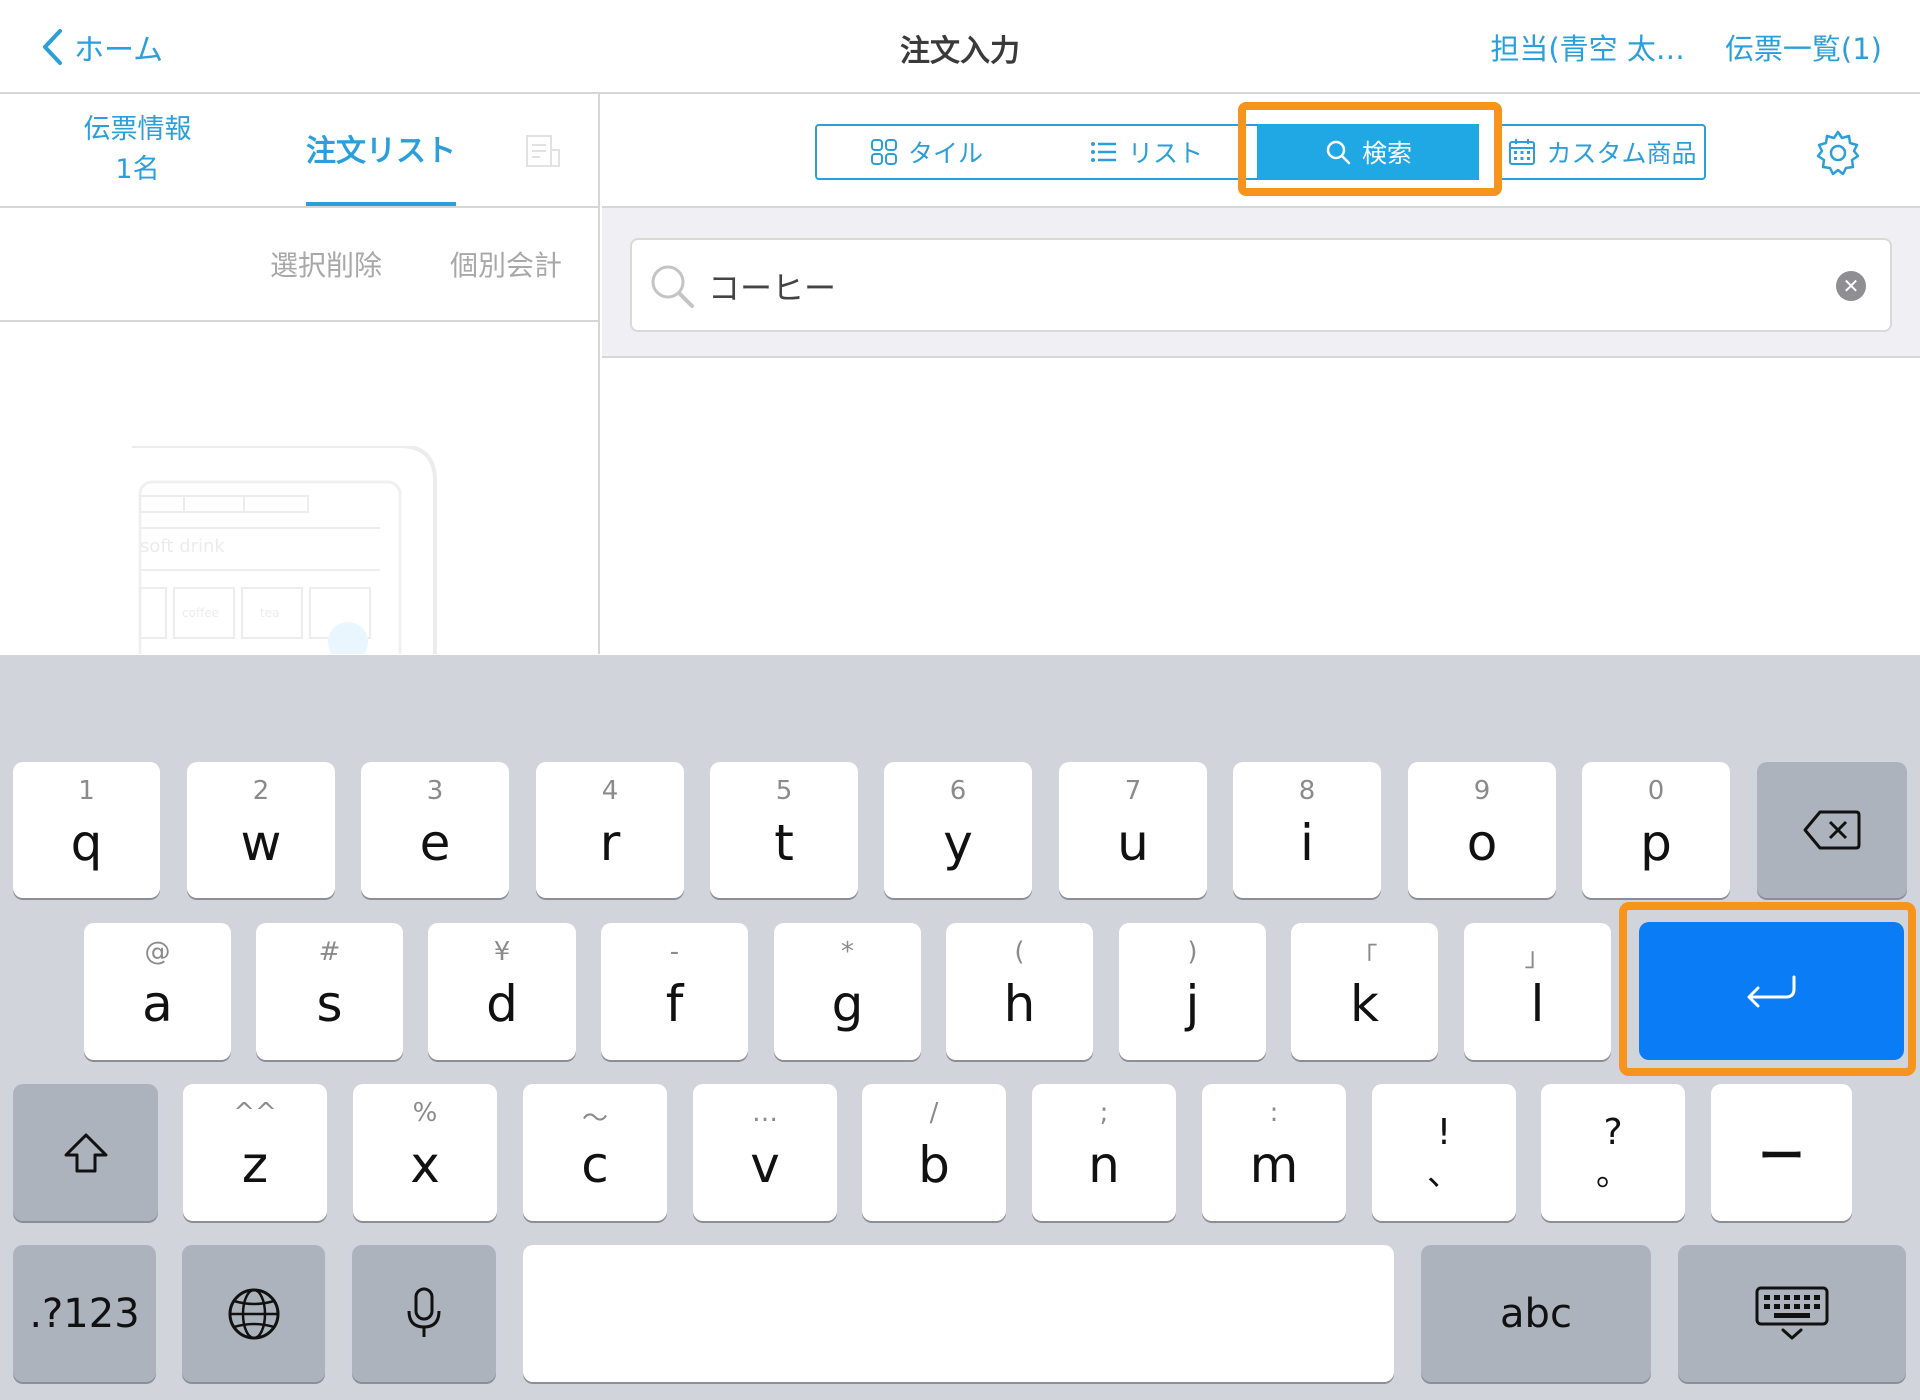 The height and width of the screenshot is (1400, 1920). I want to click on key-b: / b, so click(934, 1152).